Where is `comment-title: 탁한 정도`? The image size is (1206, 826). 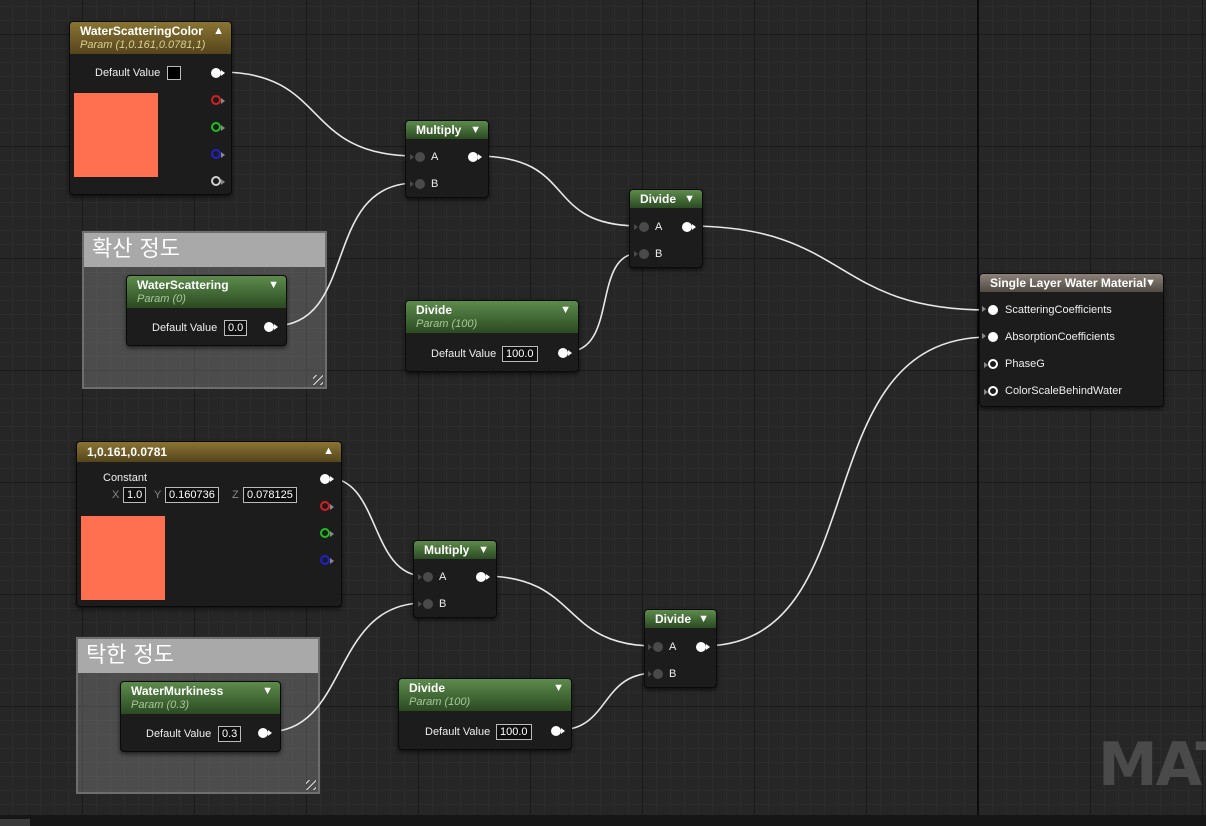
comment-title: 탁한 정도 is located at coordinates (198, 656).